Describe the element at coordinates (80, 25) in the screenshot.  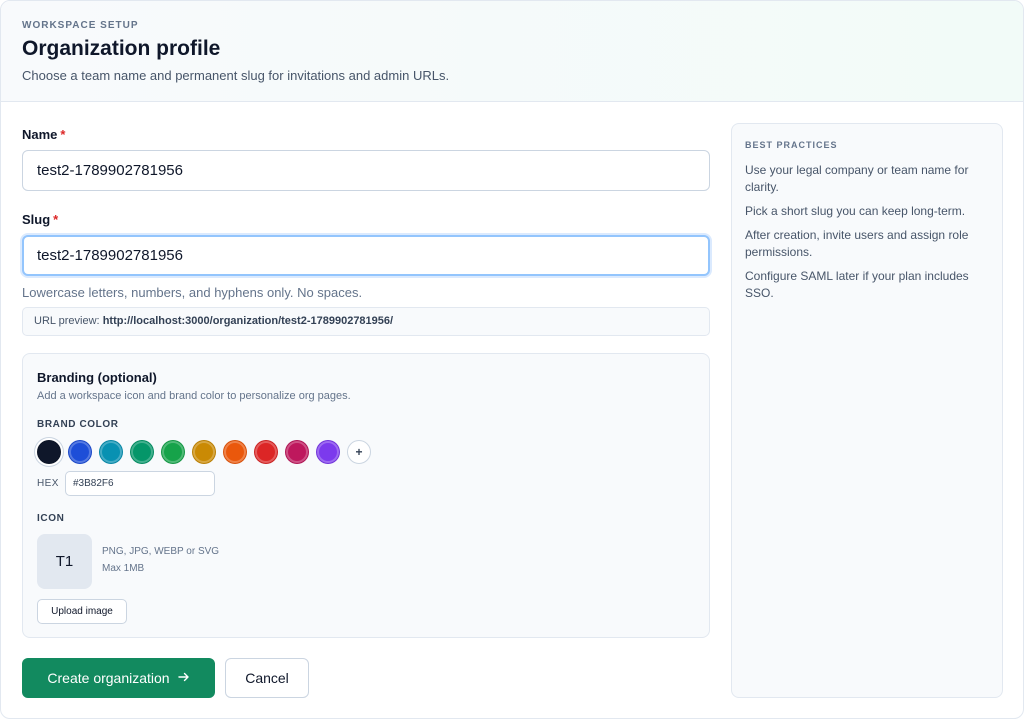
I see `eyebrow-label: WORKSPACE SETUP` at that location.